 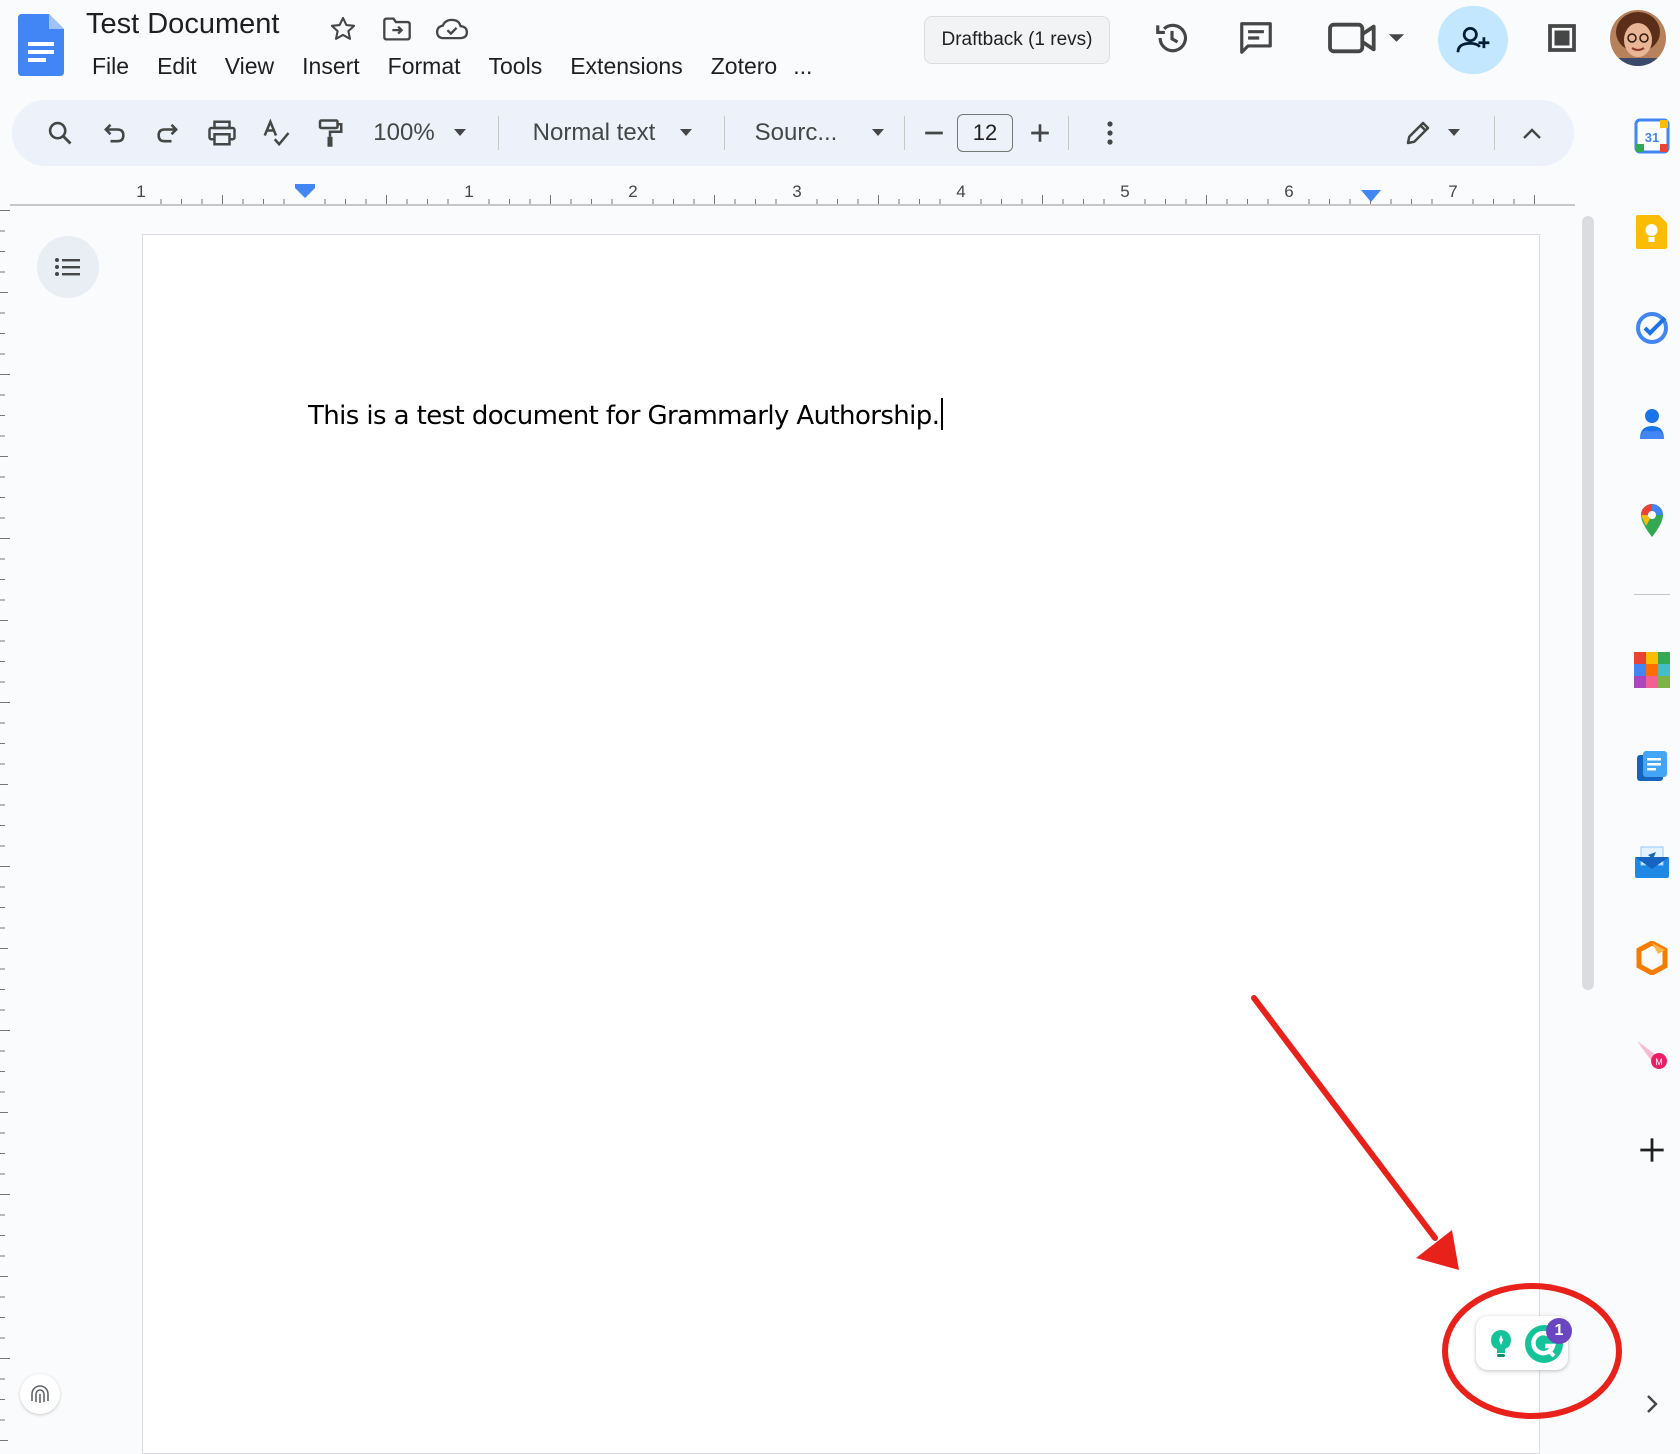 I want to click on grammarly-authorship-icon, so click(x=1501, y=1343).